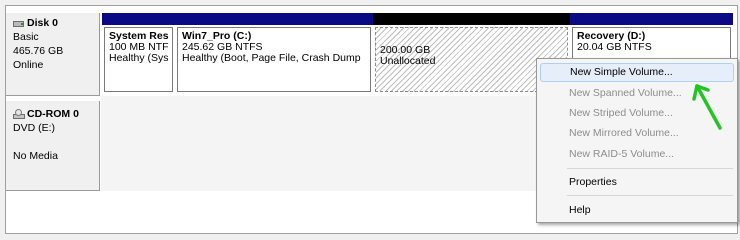 This screenshot has width=740, height=240. I want to click on disk-0-title-row: Disk 0, so click(56, 23).